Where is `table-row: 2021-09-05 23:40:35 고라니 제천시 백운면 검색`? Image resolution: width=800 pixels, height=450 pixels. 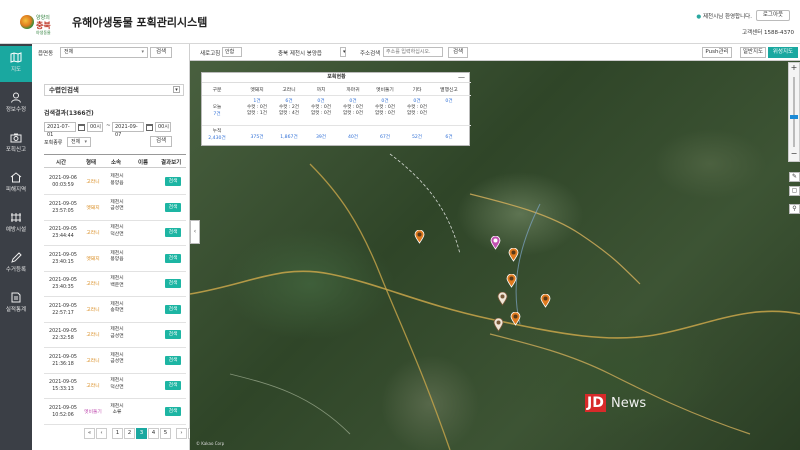
table-row: 2021-09-05 23:40:35 고라니 제천시 백운면 검색 is located at coordinates (115, 284).